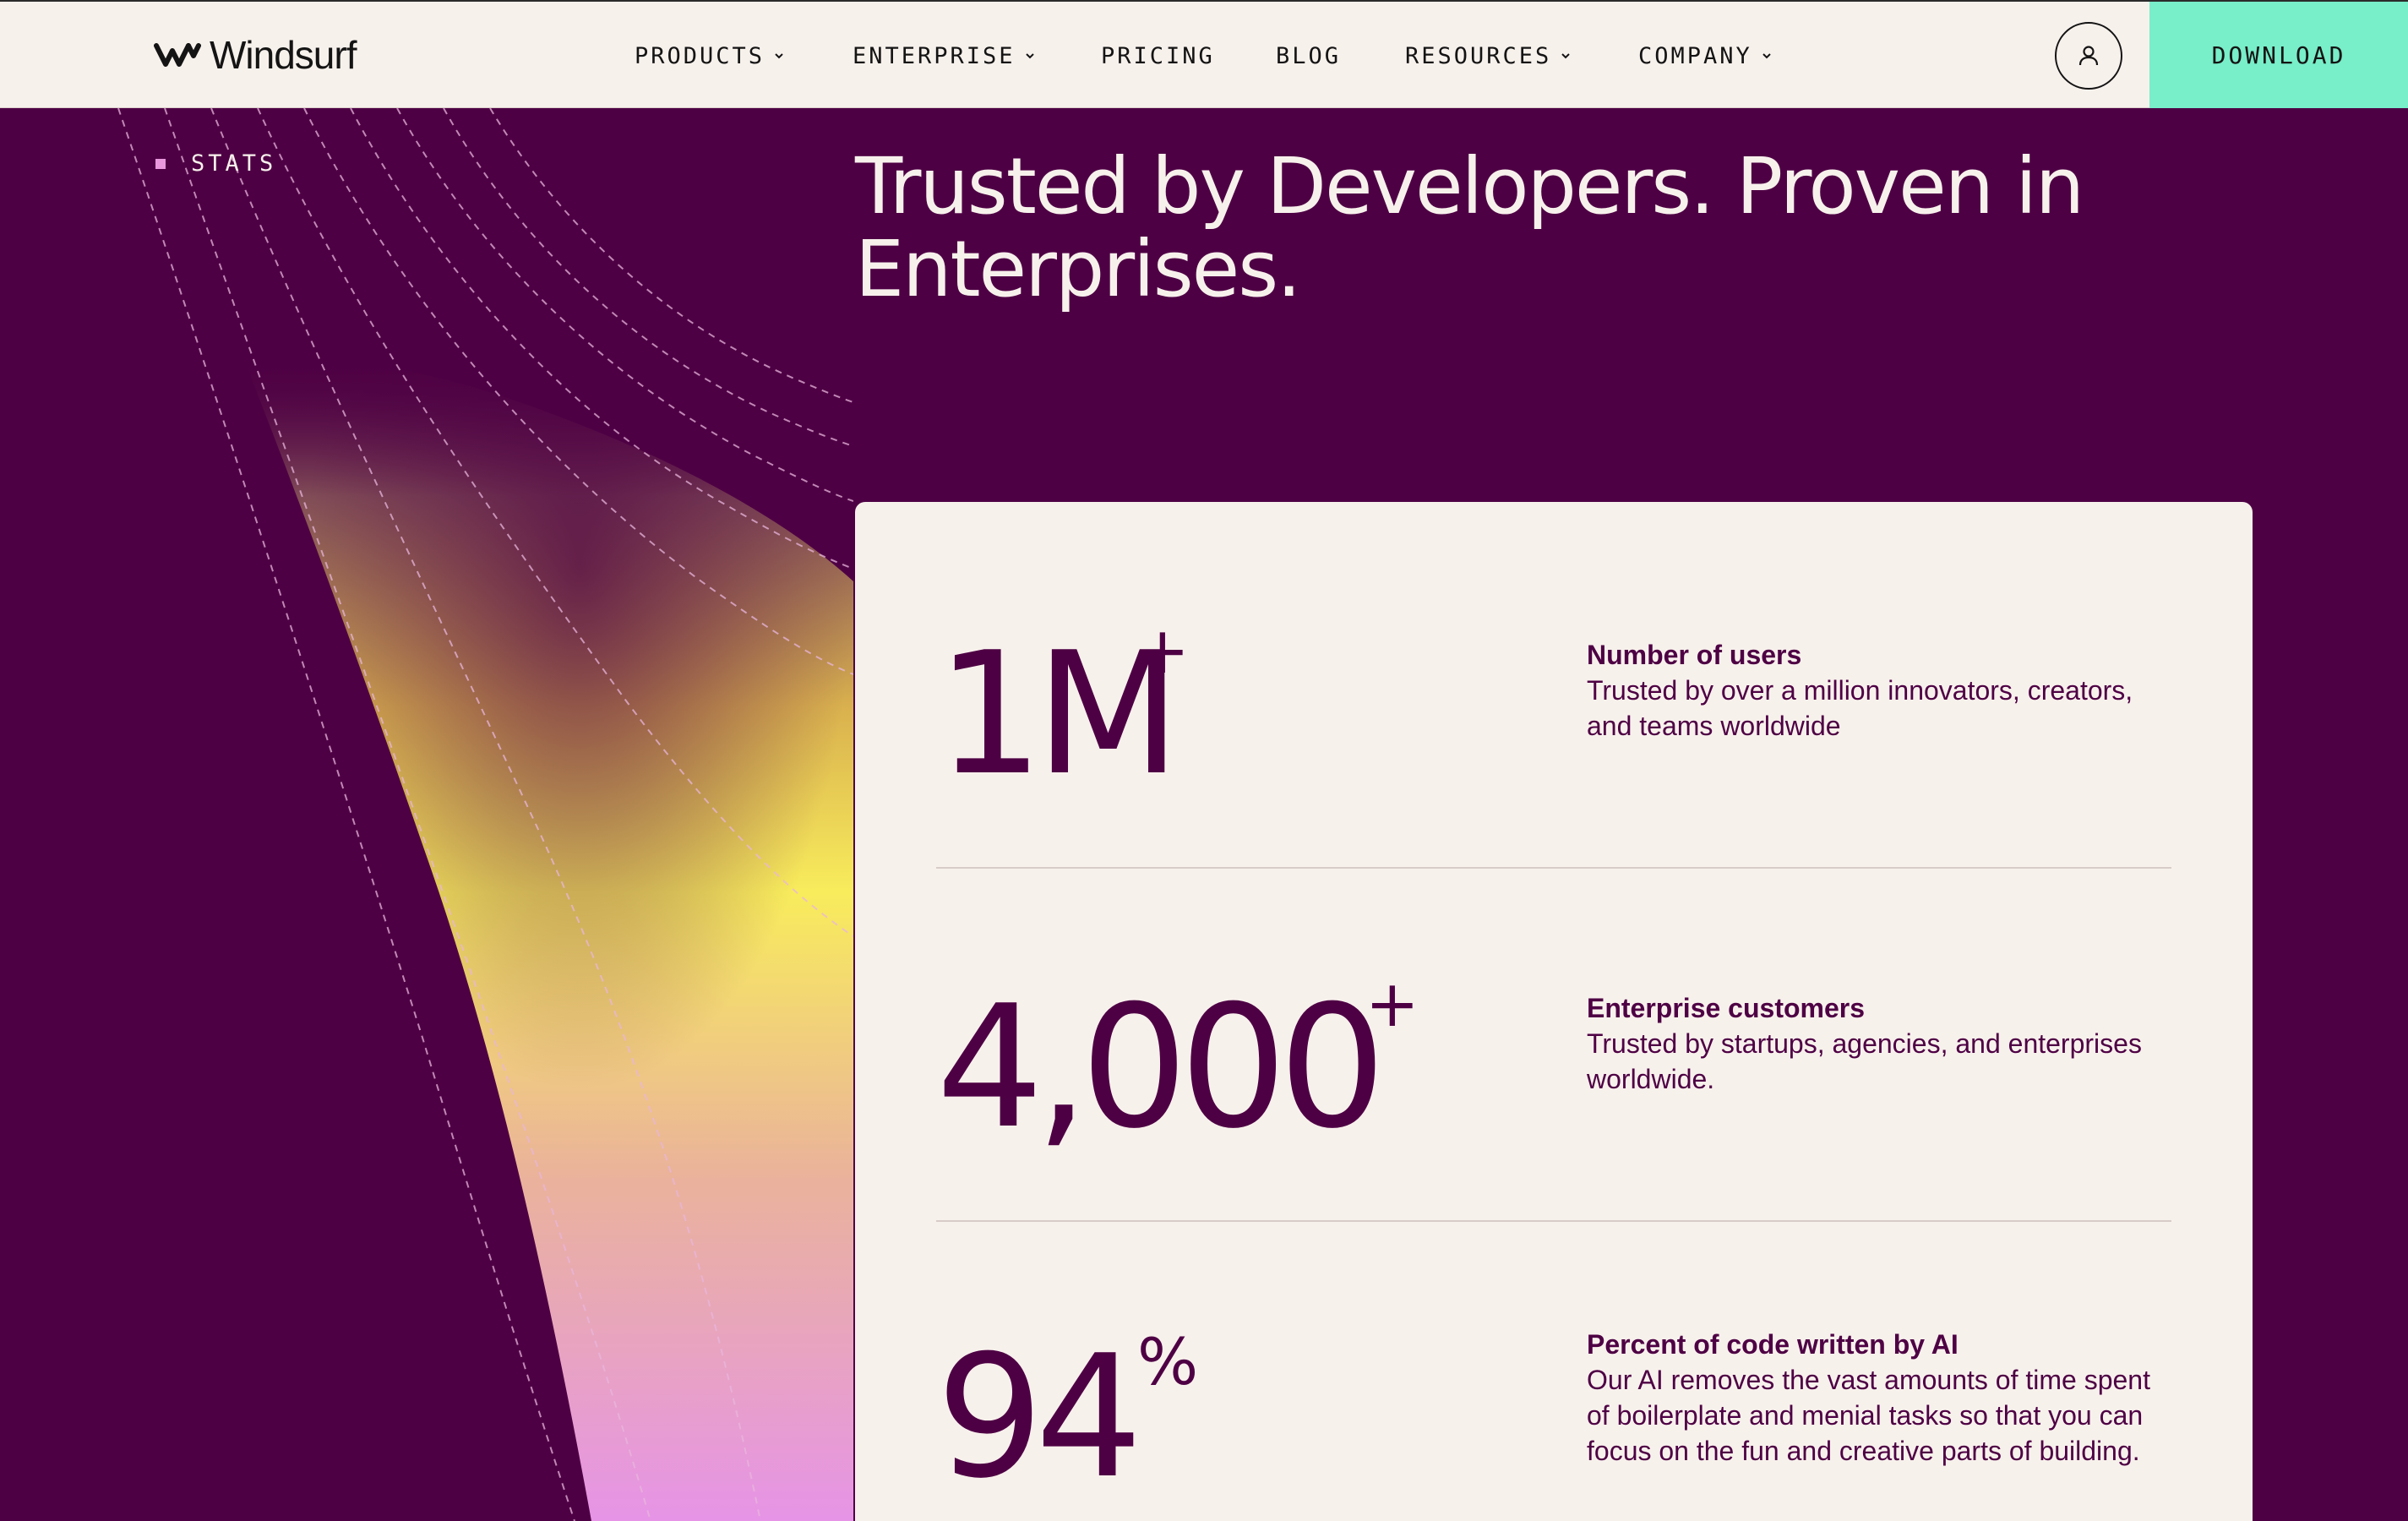 This screenshot has height=1521, width=2408. What do you see at coordinates (1478, 55) in the screenshot?
I see `nav-resources-label: RESOURCES` at bounding box center [1478, 55].